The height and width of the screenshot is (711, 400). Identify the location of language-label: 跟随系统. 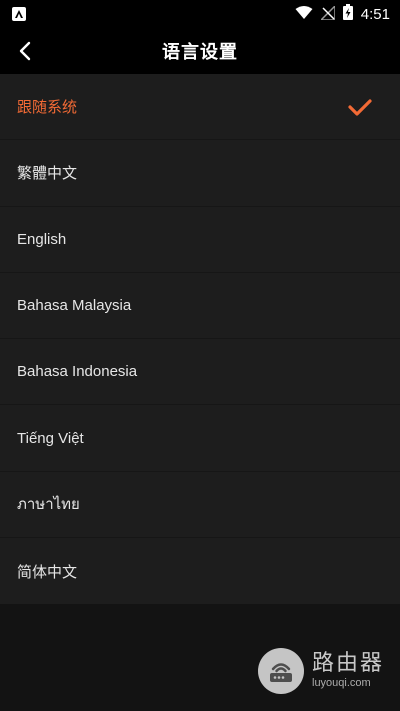
(47, 108).